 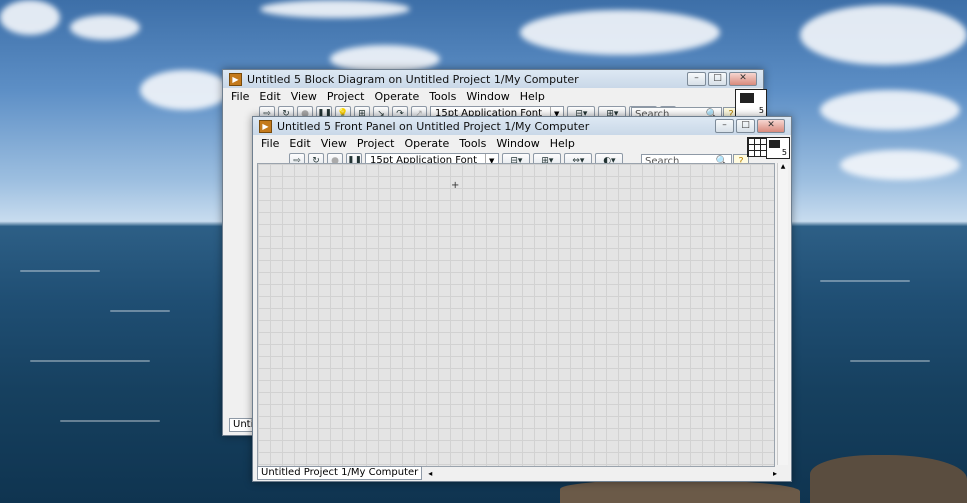 I want to click on scroll-up-arrow-icon: ▲, so click(x=783, y=166).